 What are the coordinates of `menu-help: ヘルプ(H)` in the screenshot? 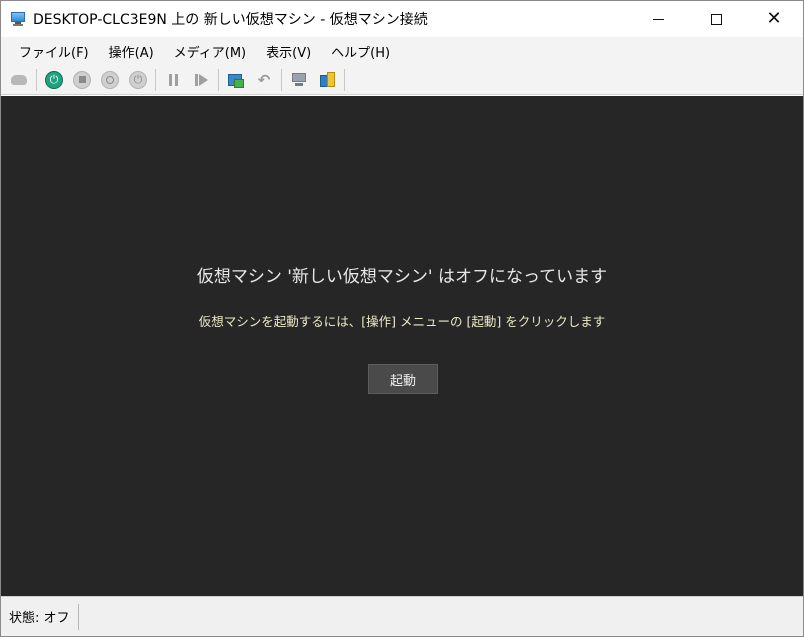 It's located at (360, 51).